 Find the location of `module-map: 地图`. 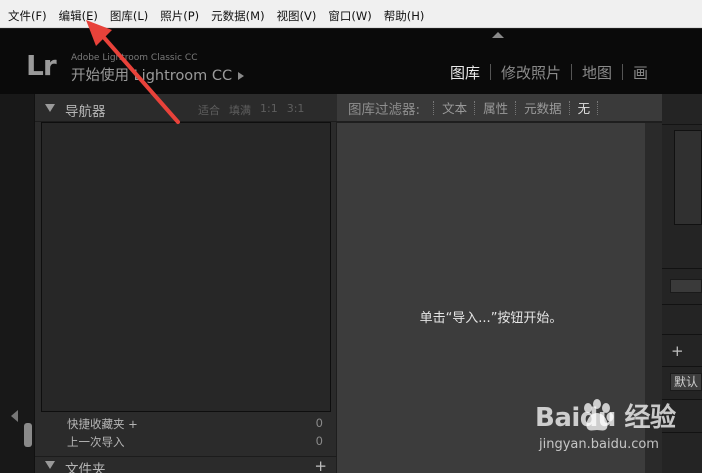

module-map: 地图 is located at coordinates (597, 72).